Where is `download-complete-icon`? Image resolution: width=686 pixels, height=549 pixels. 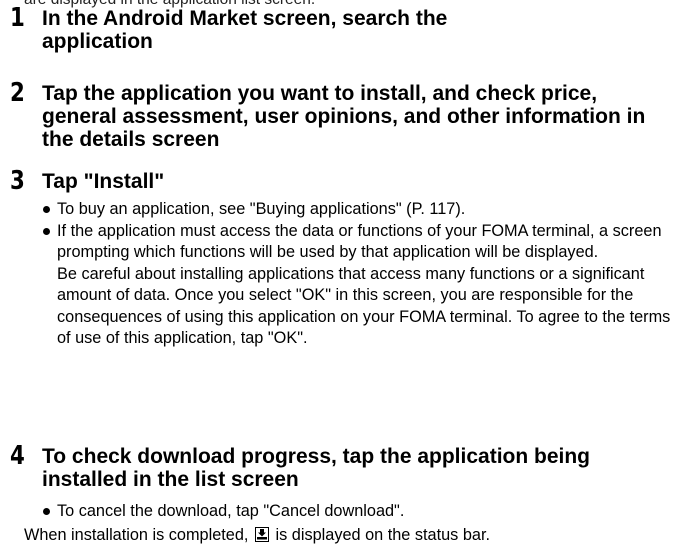 download-complete-icon is located at coordinates (261, 534).